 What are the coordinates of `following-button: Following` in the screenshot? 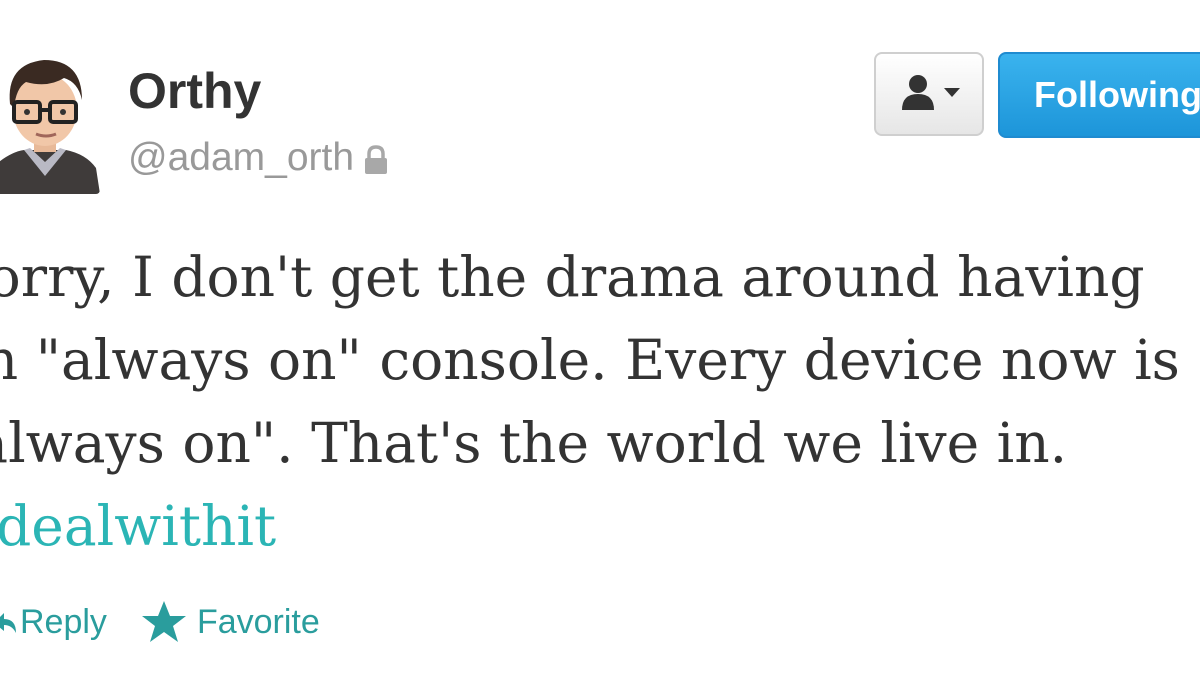 It's located at (1099, 95).